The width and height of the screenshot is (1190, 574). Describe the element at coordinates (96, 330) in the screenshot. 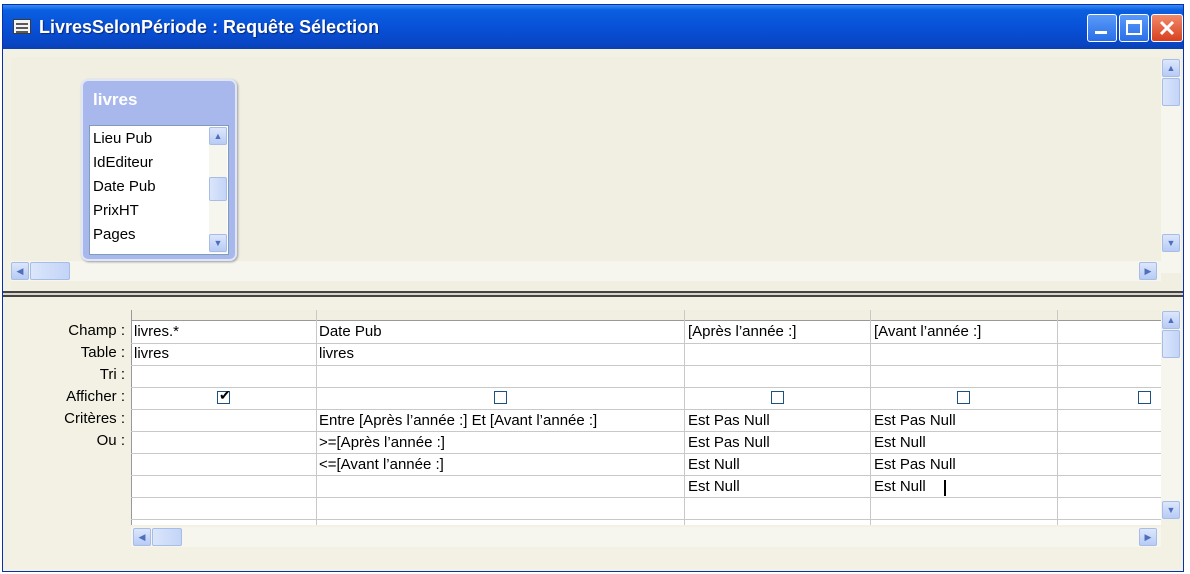

I see `row-label-champ: Champ :` at that location.